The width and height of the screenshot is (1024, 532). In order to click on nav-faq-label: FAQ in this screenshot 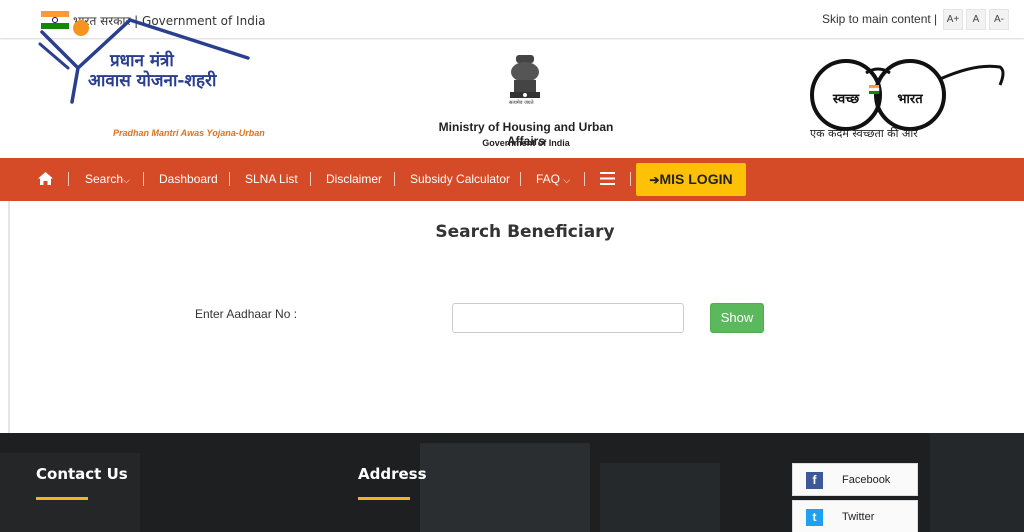, I will do `click(548, 179)`.